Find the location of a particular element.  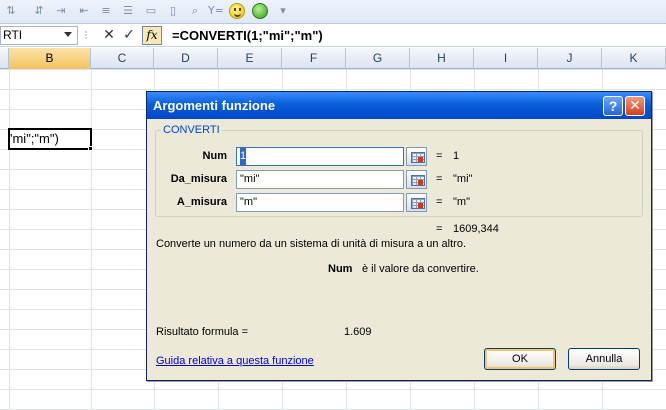

close-button: ✕ is located at coordinates (635, 106).